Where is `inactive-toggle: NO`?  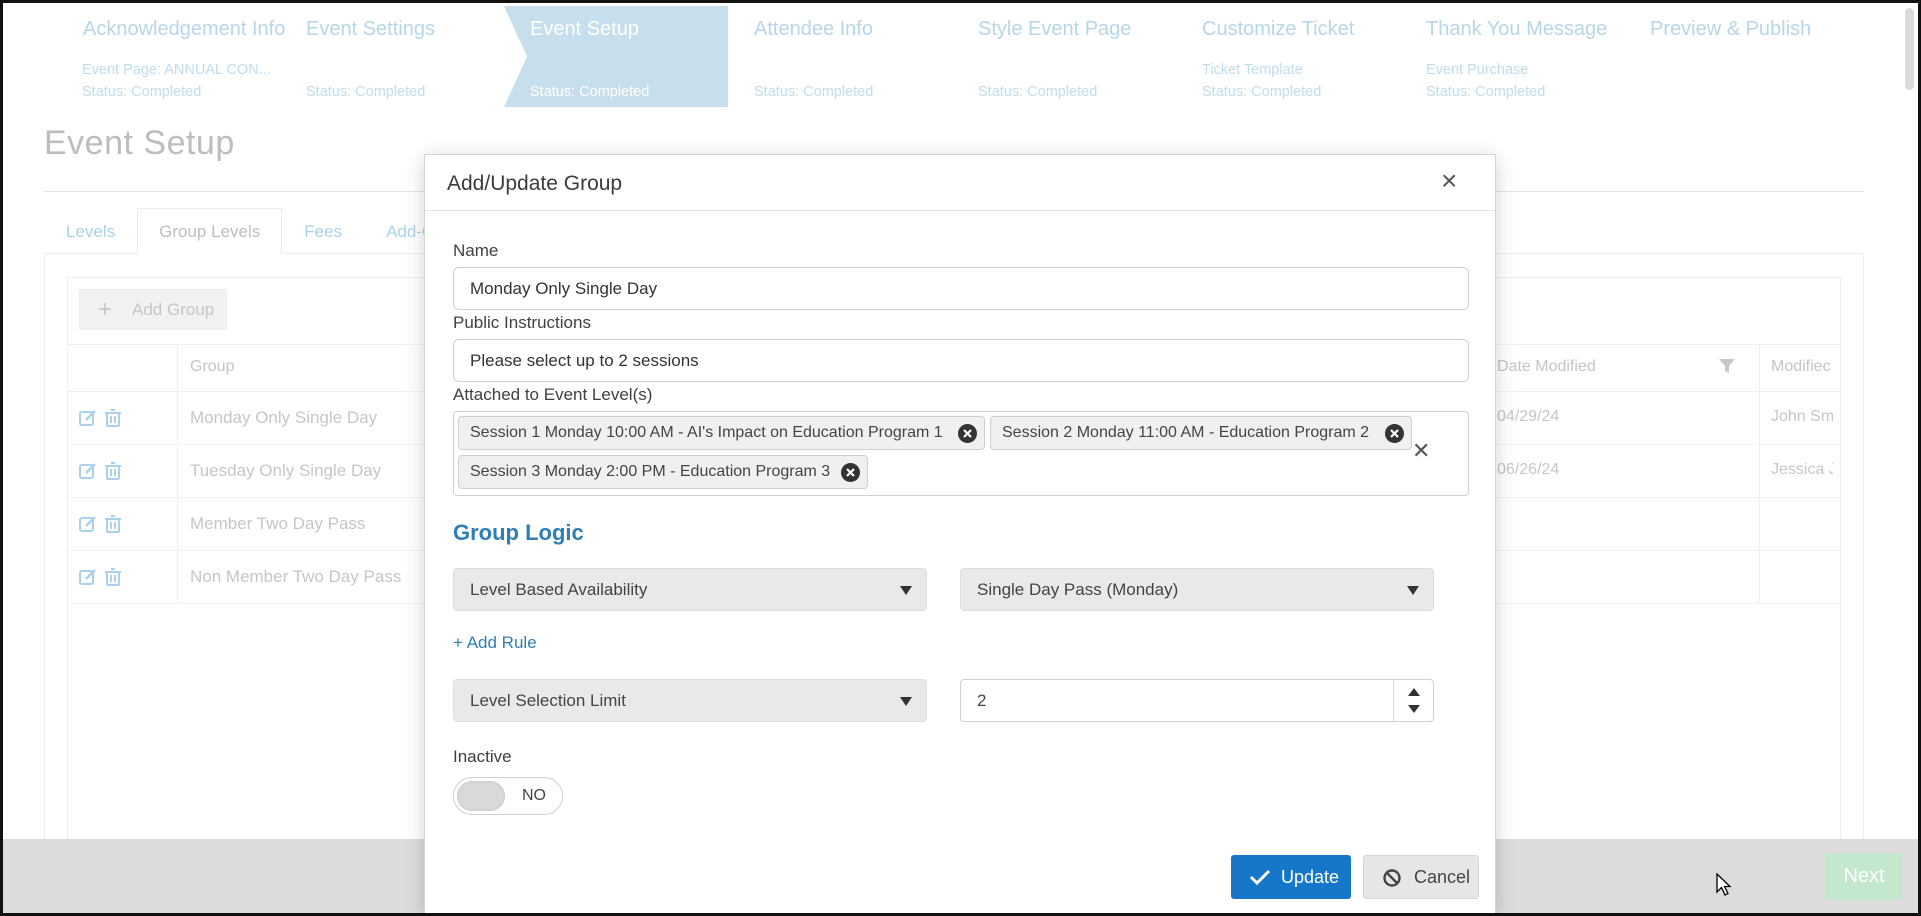
inactive-toggle: NO is located at coordinates (508, 796).